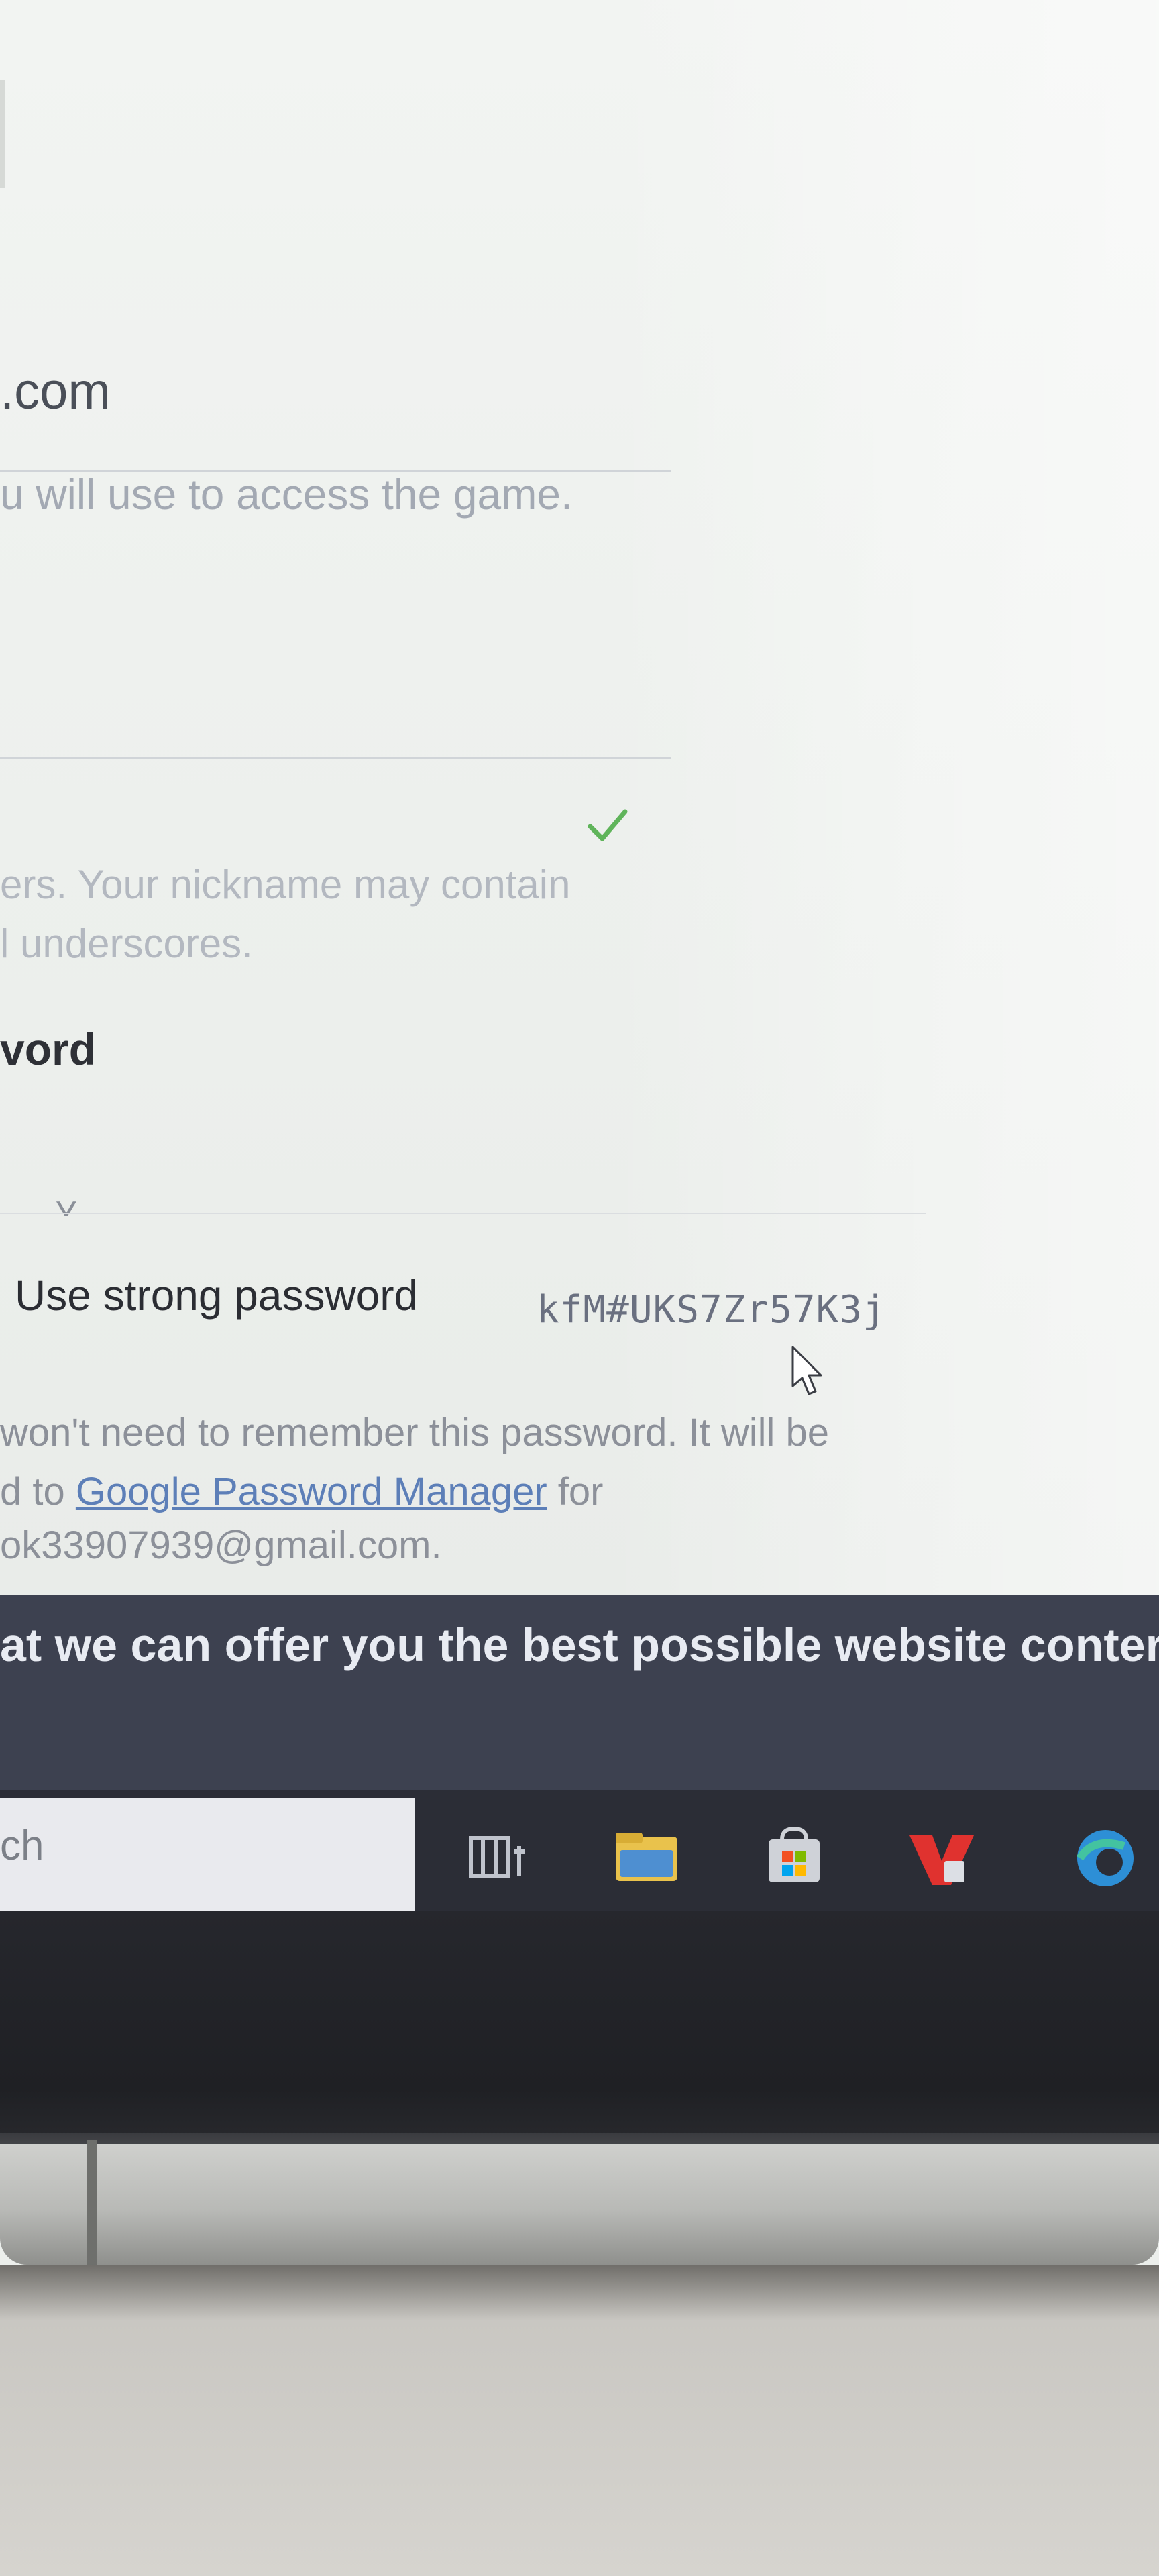 This screenshot has width=1159, height=2576. What do you see at coordinates (207, 1854) in the screenshot?
I see `taskbar-search-box` at bounding box center [207, 1854].